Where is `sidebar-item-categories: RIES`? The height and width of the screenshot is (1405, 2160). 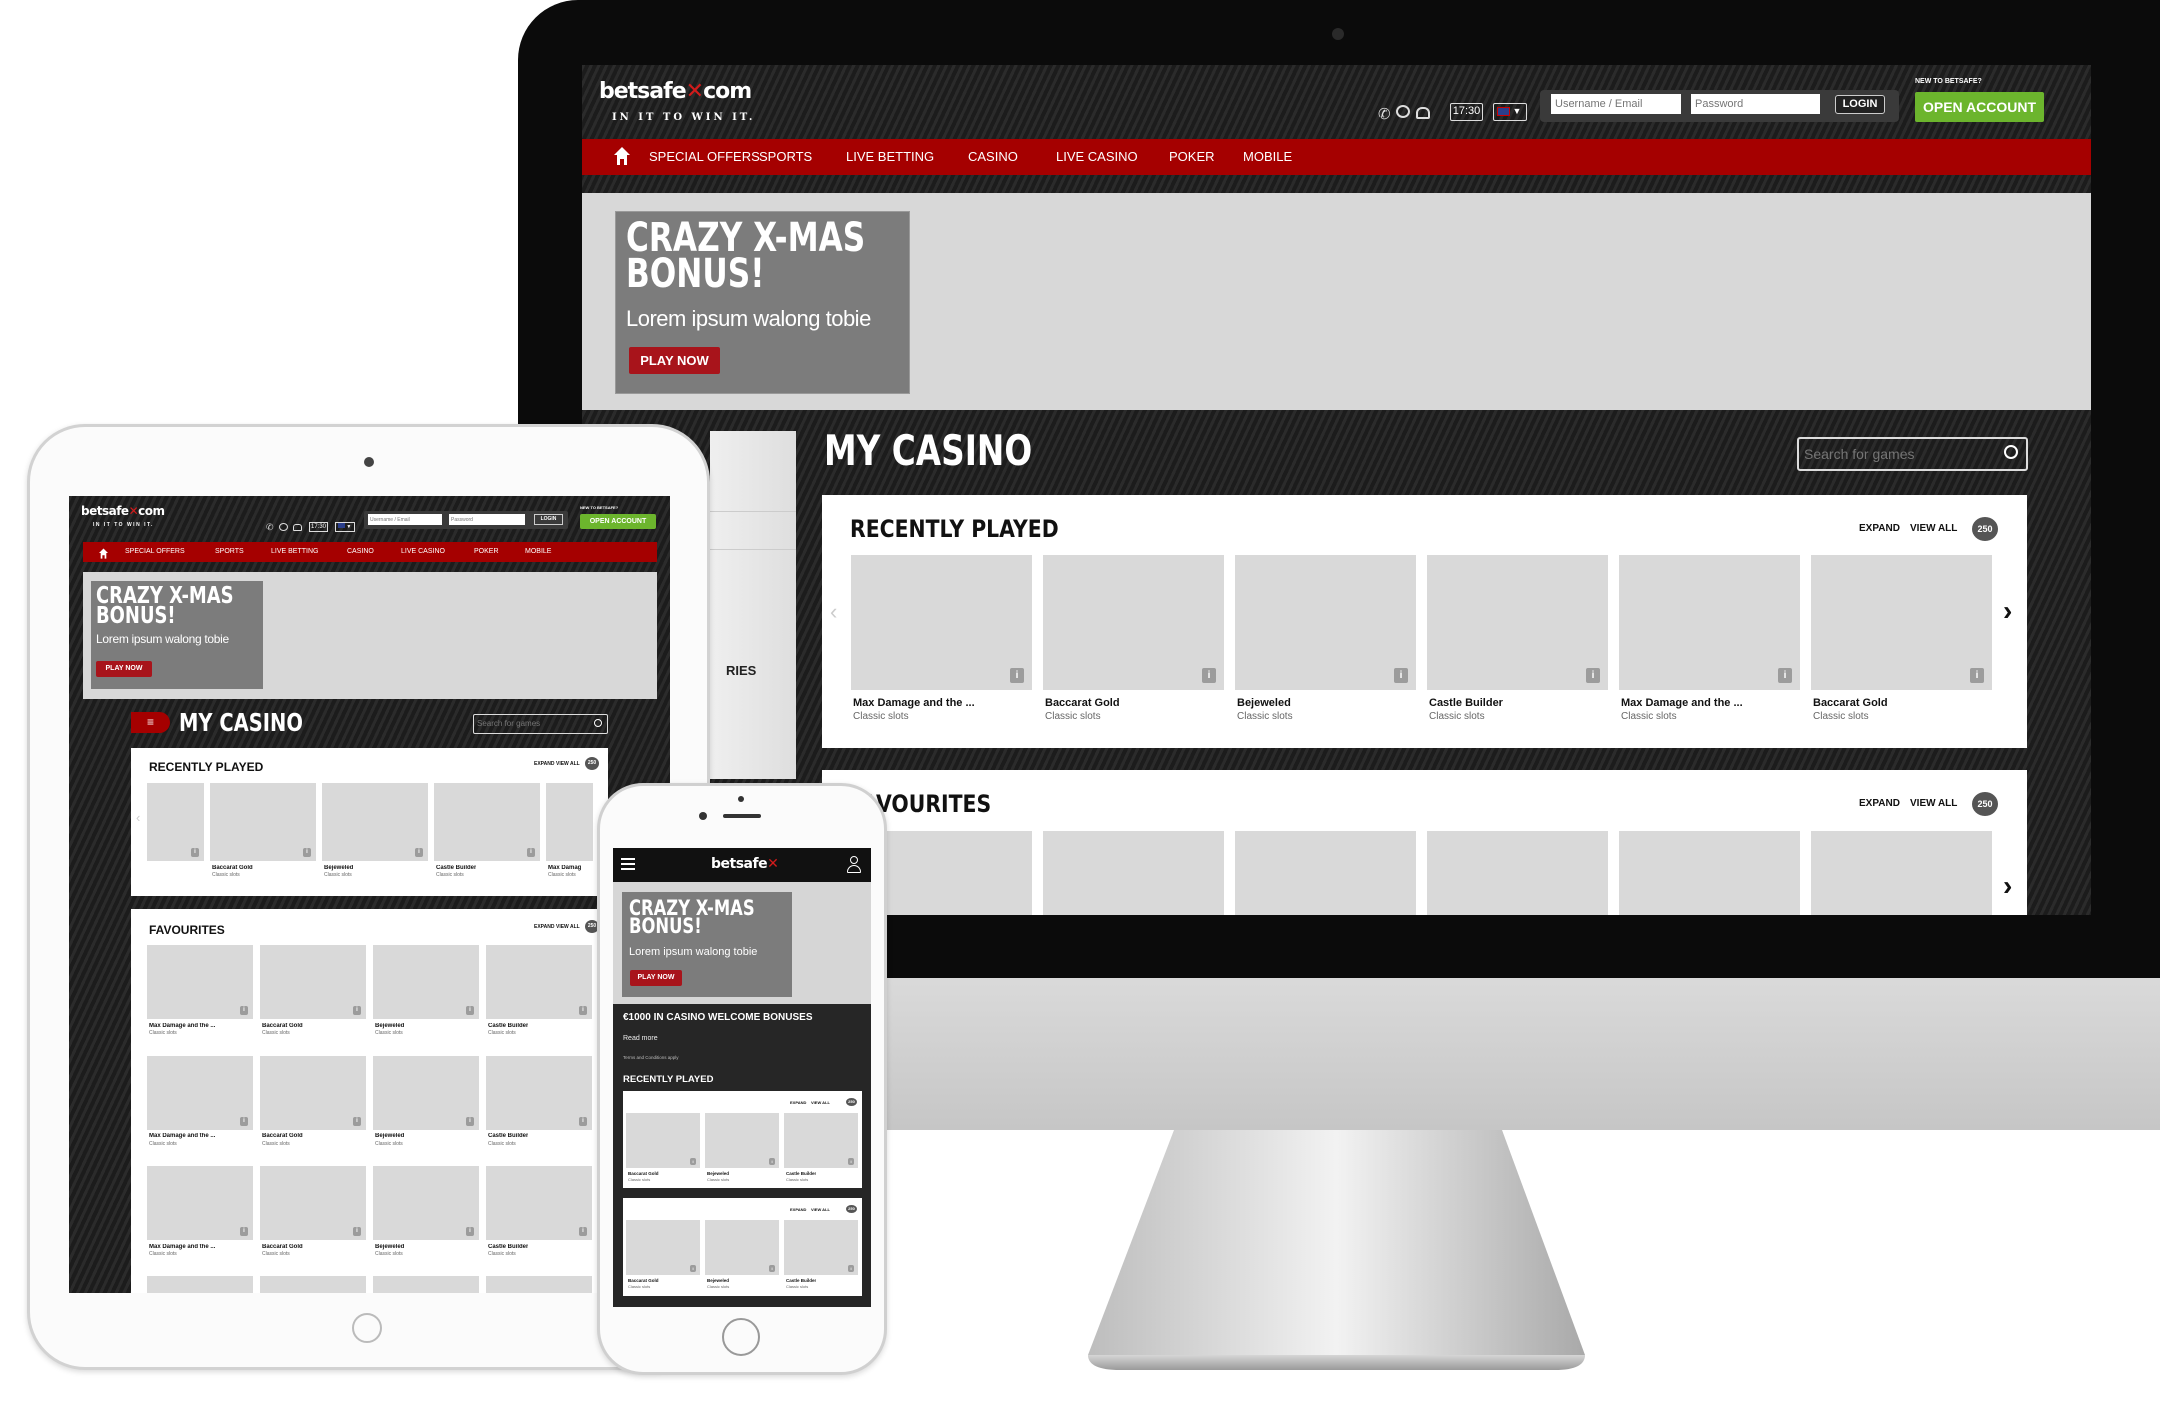
sidebar-item-categories: RIES is located at coordinates (741, 670).